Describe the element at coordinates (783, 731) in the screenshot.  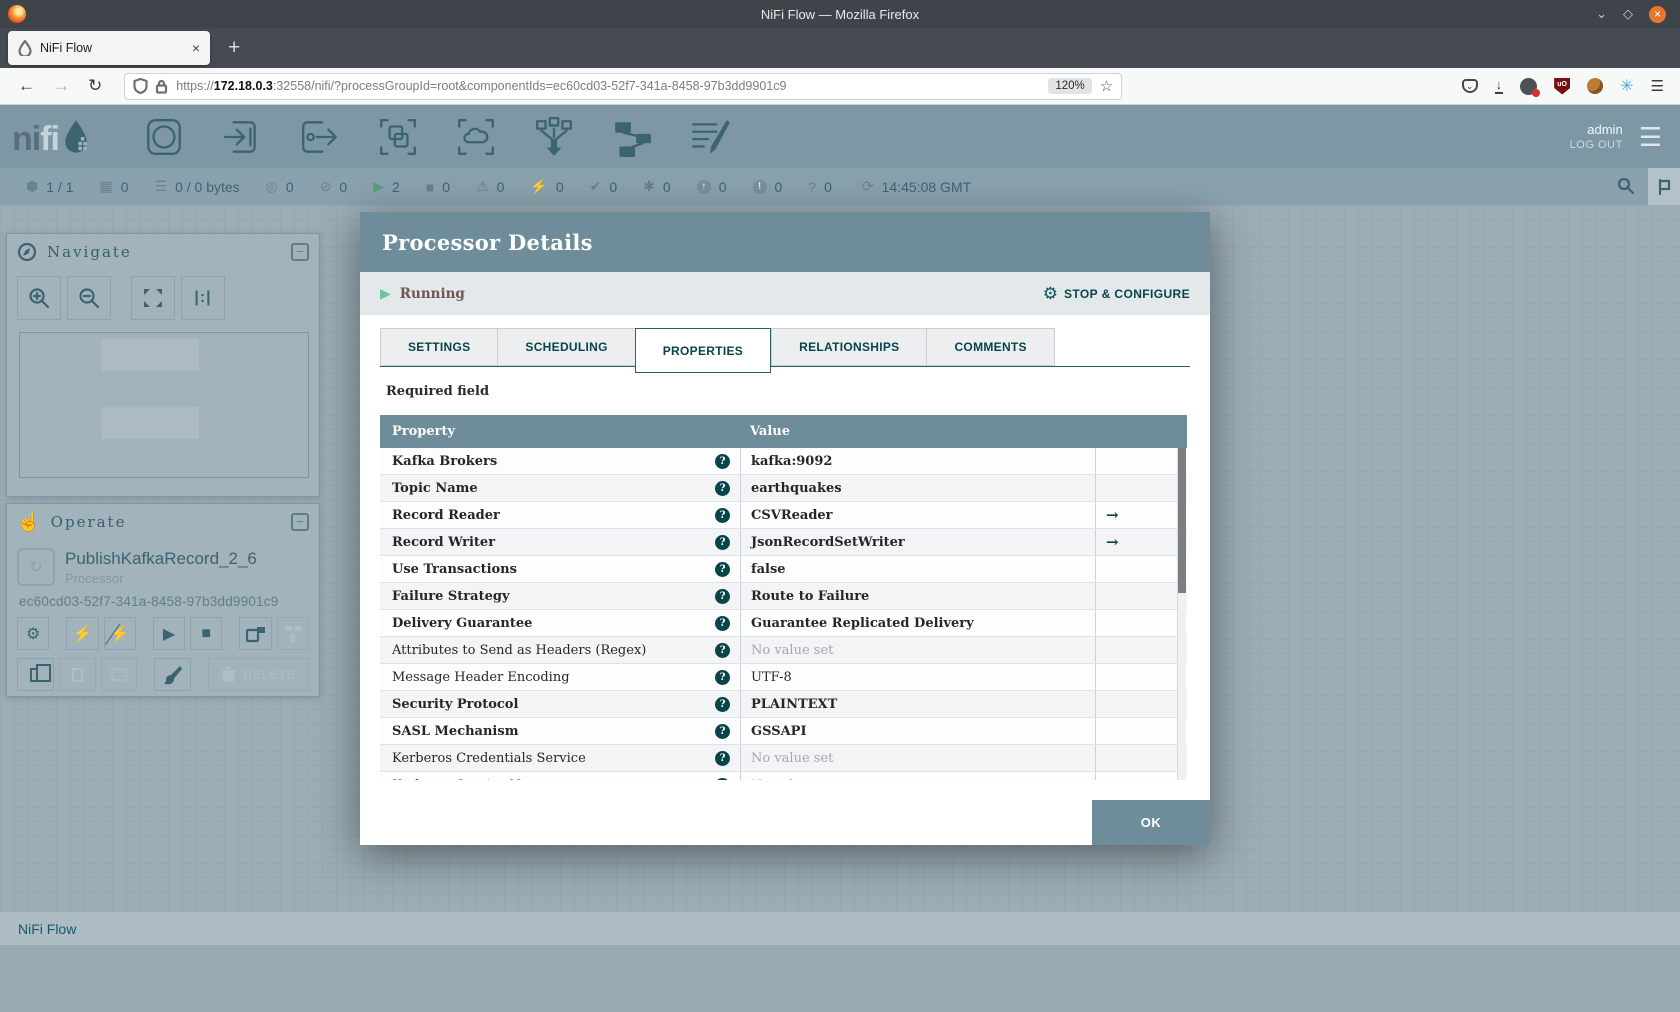
I see `table-row: SASL Mechanism? GSSAPI` at that location.